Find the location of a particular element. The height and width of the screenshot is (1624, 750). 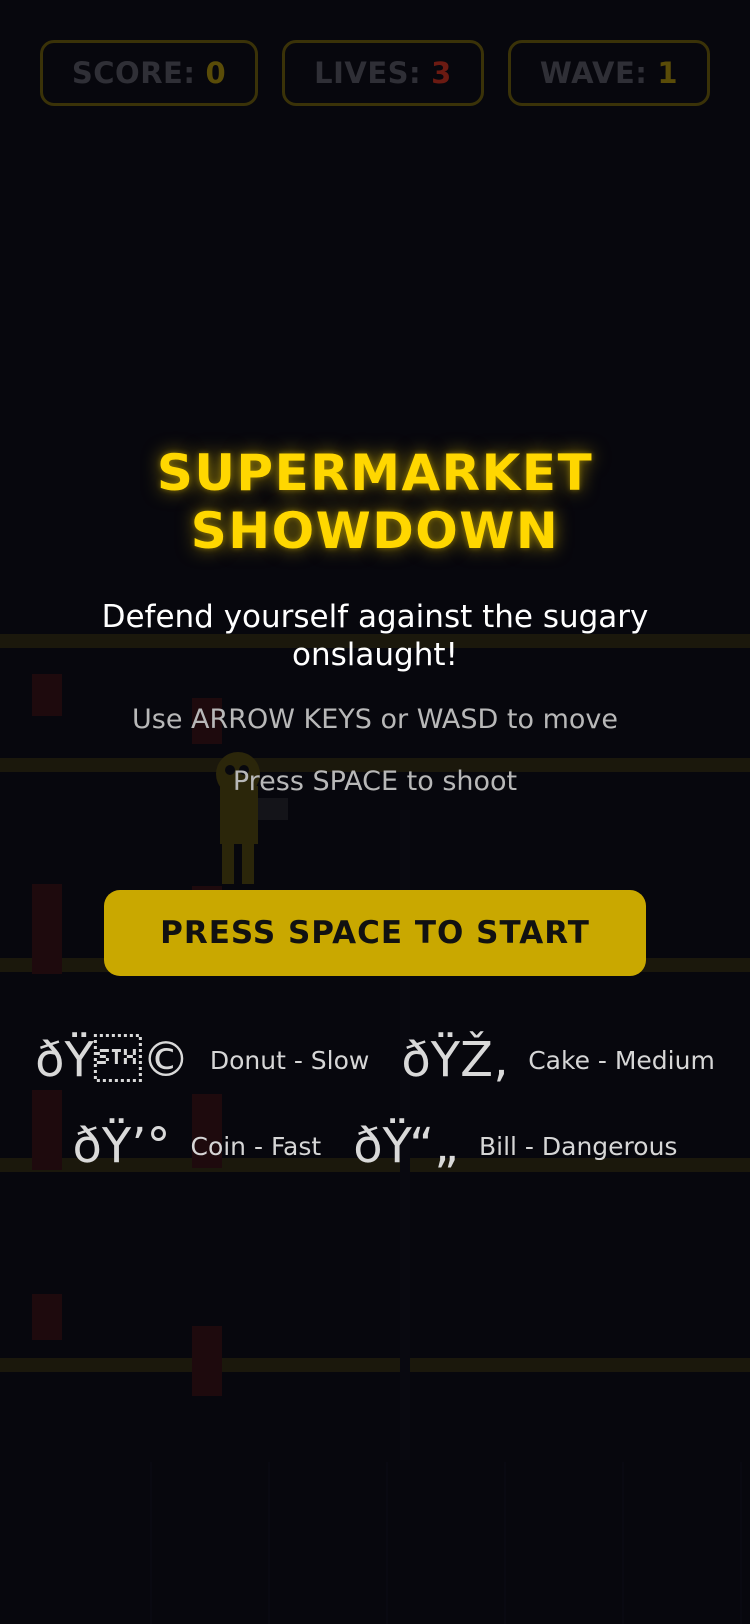

title-line-1: SUPERMARKET is located at coordinates (375, 473).